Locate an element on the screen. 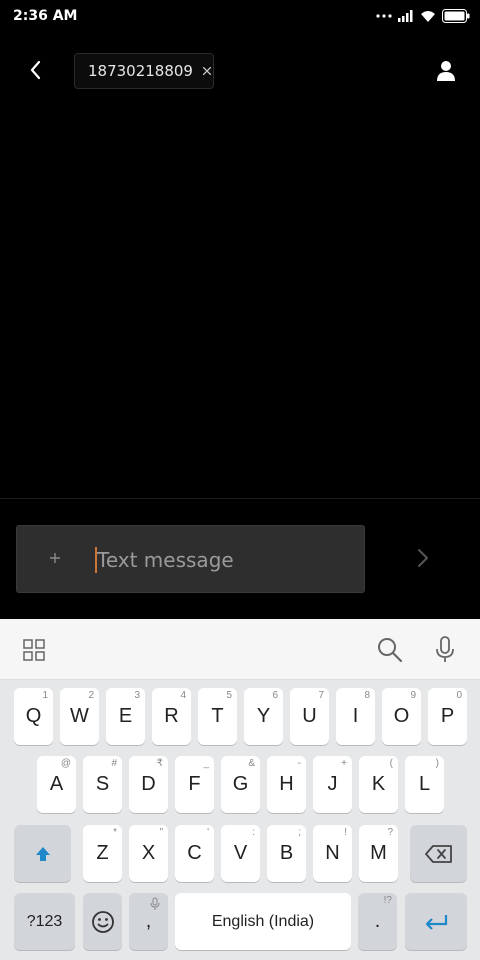 This screenshot has width=480, height=960. key-secondary-label: " is located at coordinates (161, 832).